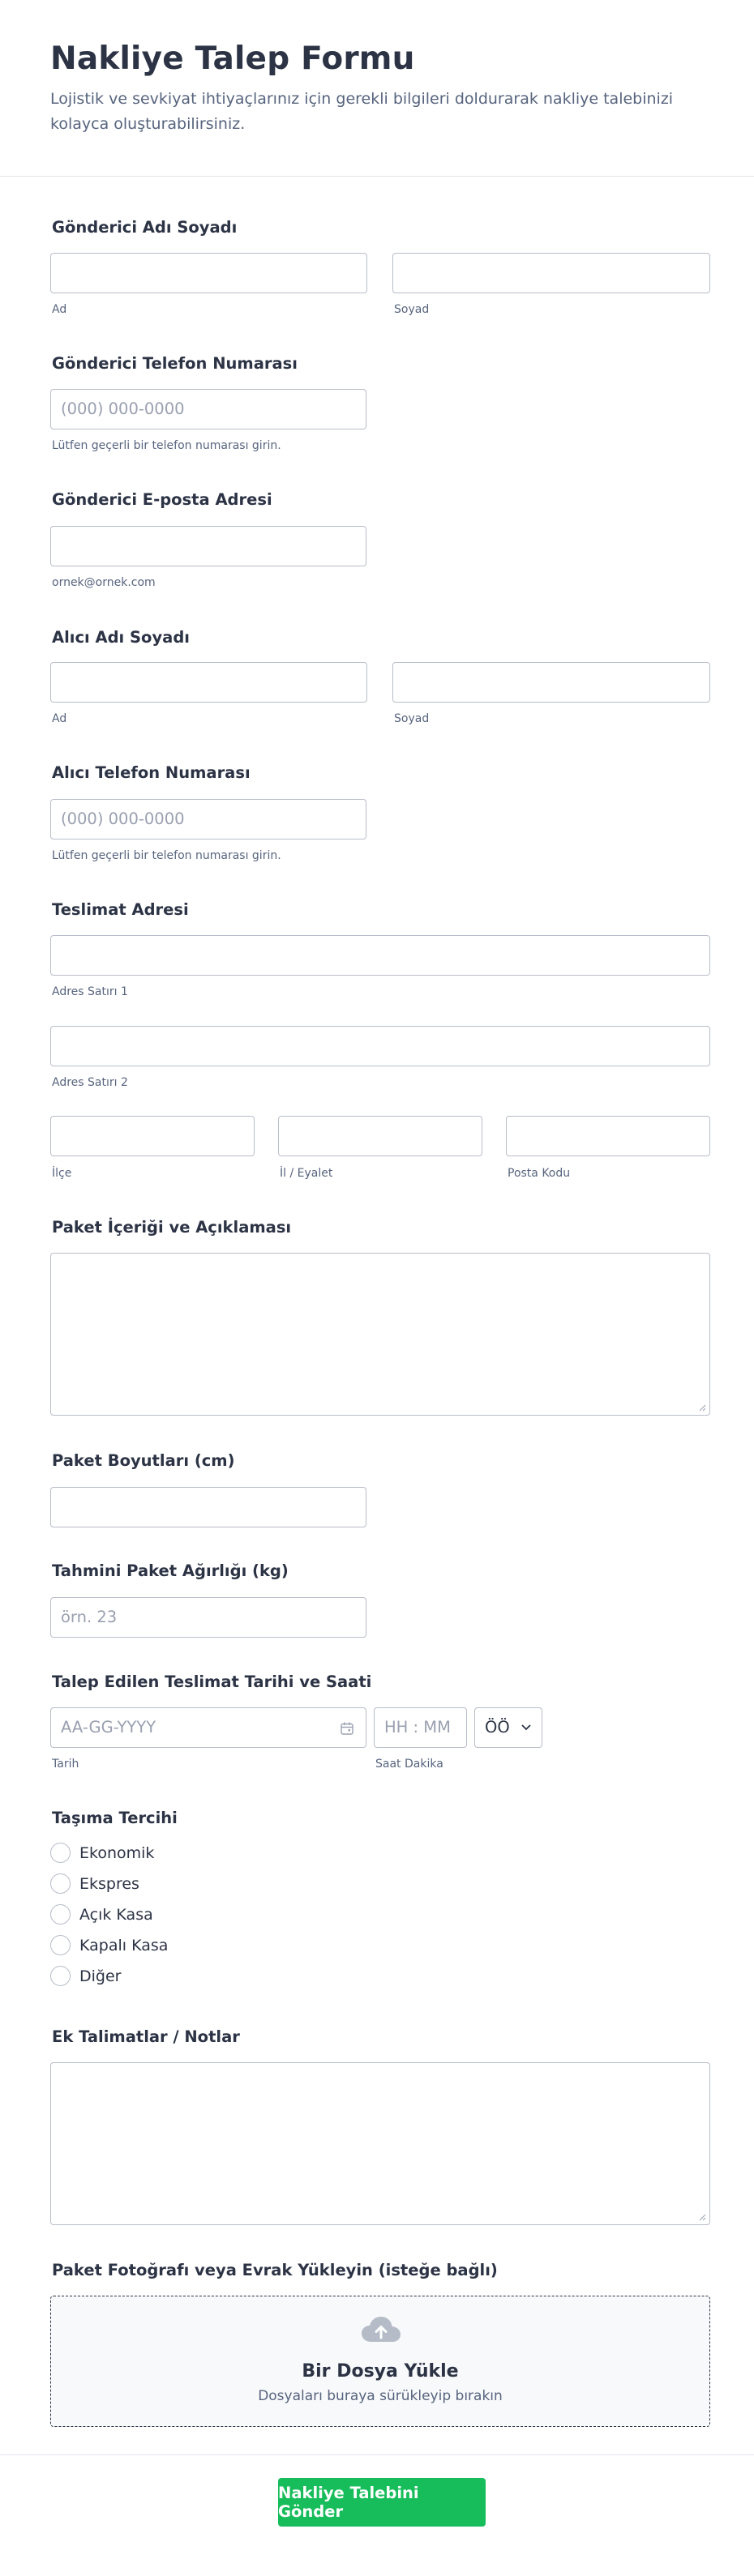 This screenshot has height=2576, width=754. Describe the element at coordinates (101, 1976) in the screenshot. I see `radio-label: Diğer` at that location.